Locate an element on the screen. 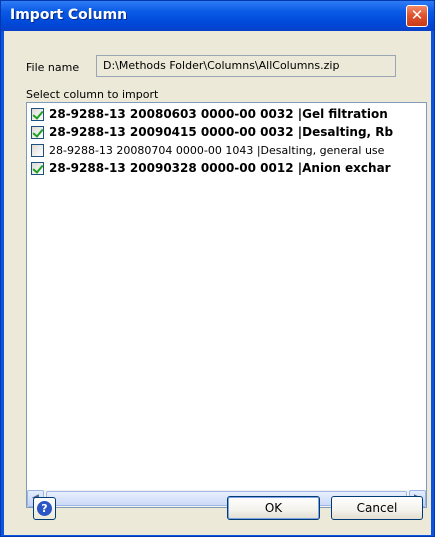  close-button: ✕ is located at coordinates (417, 16).